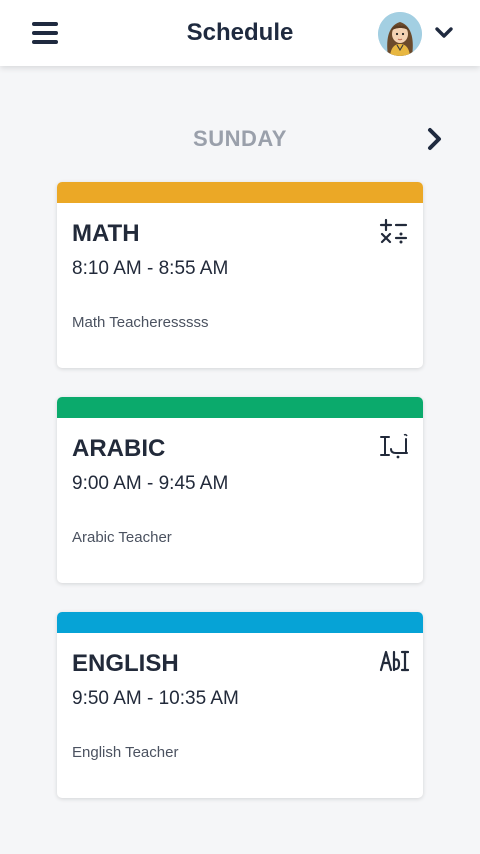  What do you see at coordinates (125, 752) in the screenshot?
I see `class-teacher: English Teacher` at bounding box center [125, 752].